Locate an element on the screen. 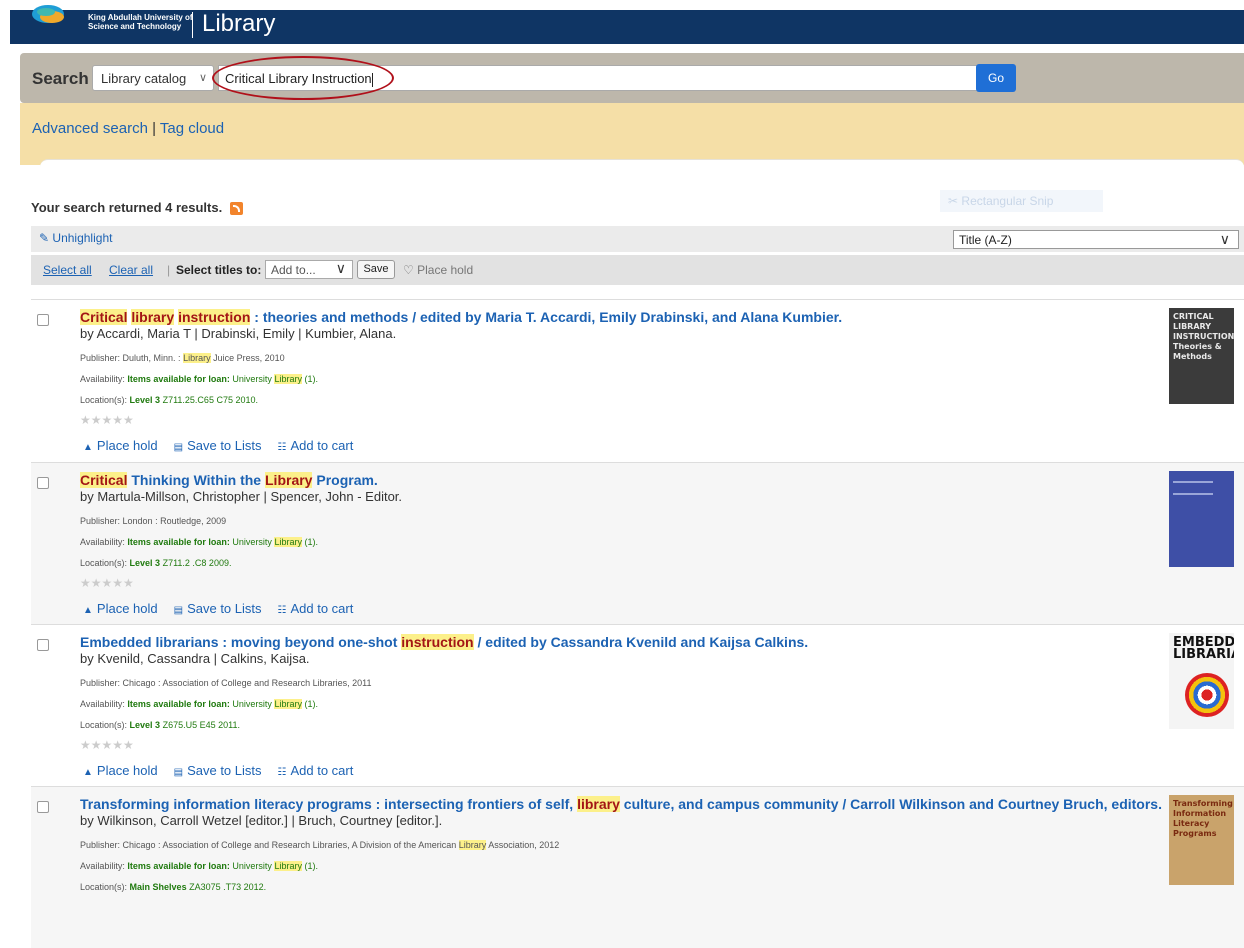  university-name-line2: Science and Technology is located at coordinates (135, 26).